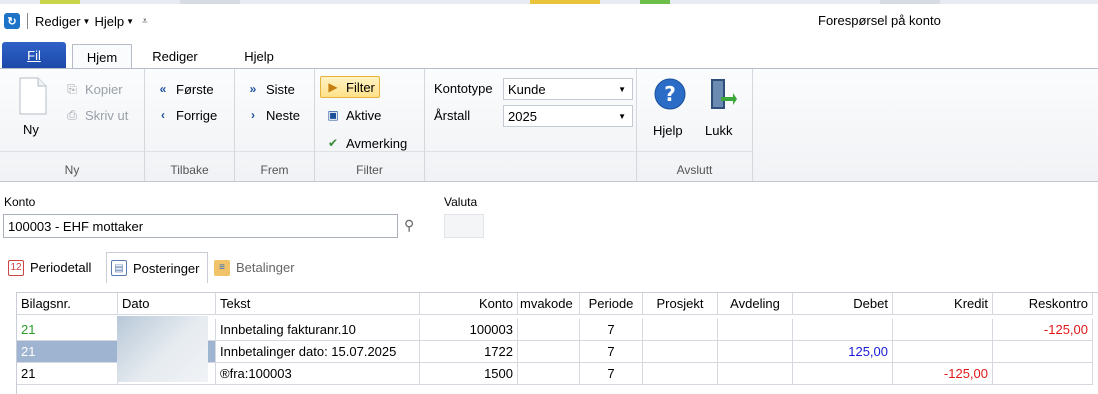 This screenshot has width=1098, height=394. I want to click on quick-menu-hjelp: Hjelp ▼, so click(114, 21).